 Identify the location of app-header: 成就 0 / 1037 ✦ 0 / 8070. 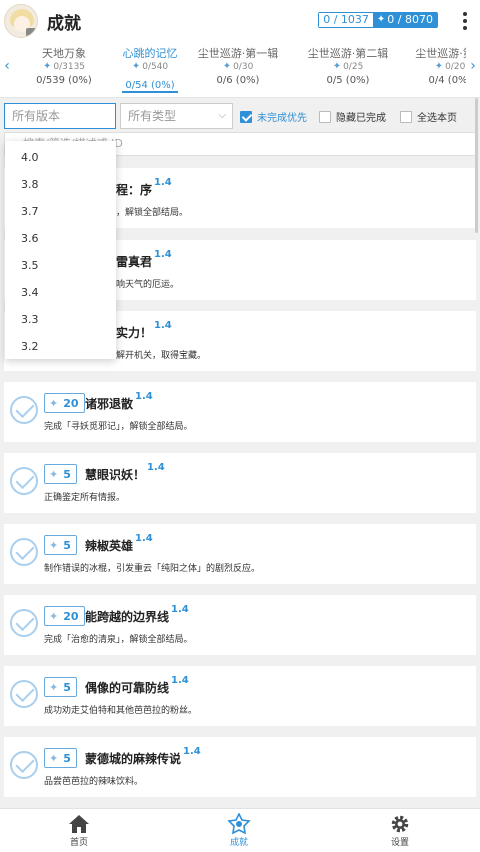
(240, 21).